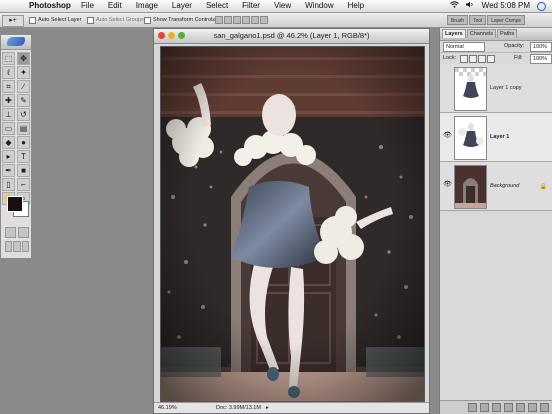 The width and height of the screenshot is (552, 414). I want to click on clock: Wed 5:08 PM, so click(506, 6).